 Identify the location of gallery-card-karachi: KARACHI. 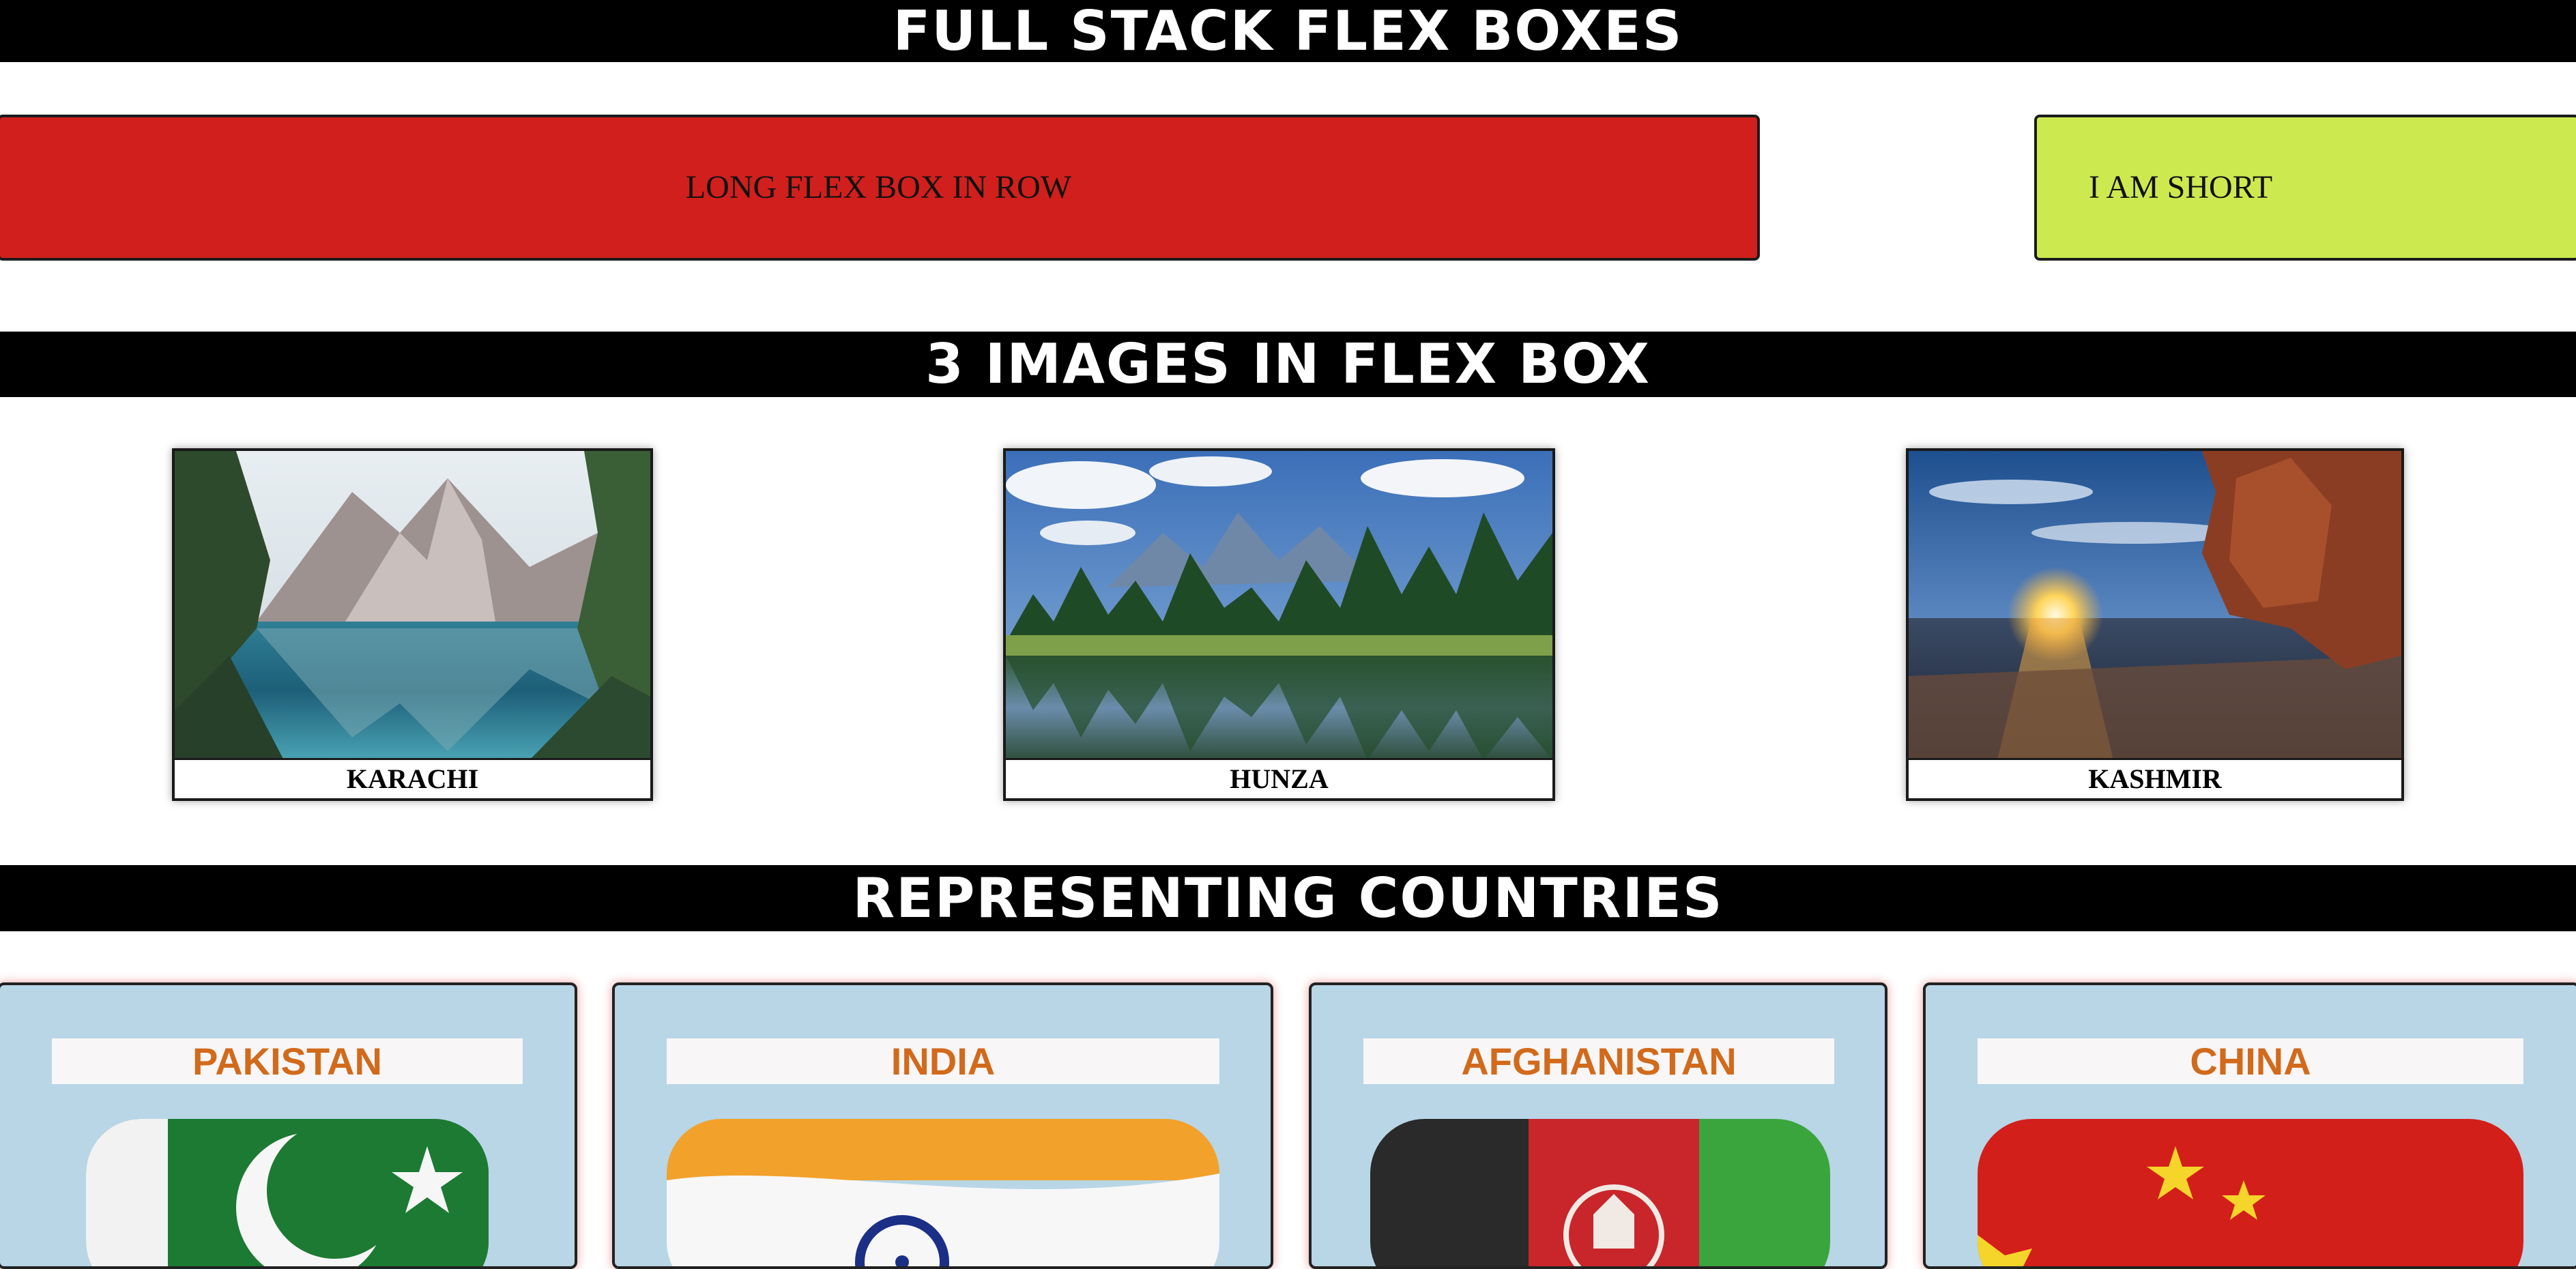
(412, 624).